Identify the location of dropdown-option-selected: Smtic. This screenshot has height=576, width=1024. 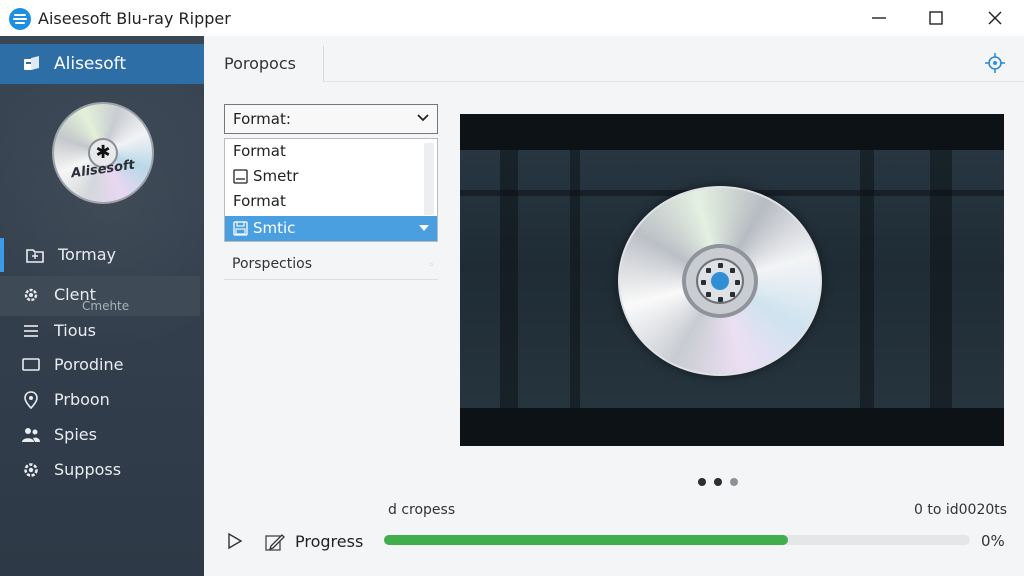
(331, 228).